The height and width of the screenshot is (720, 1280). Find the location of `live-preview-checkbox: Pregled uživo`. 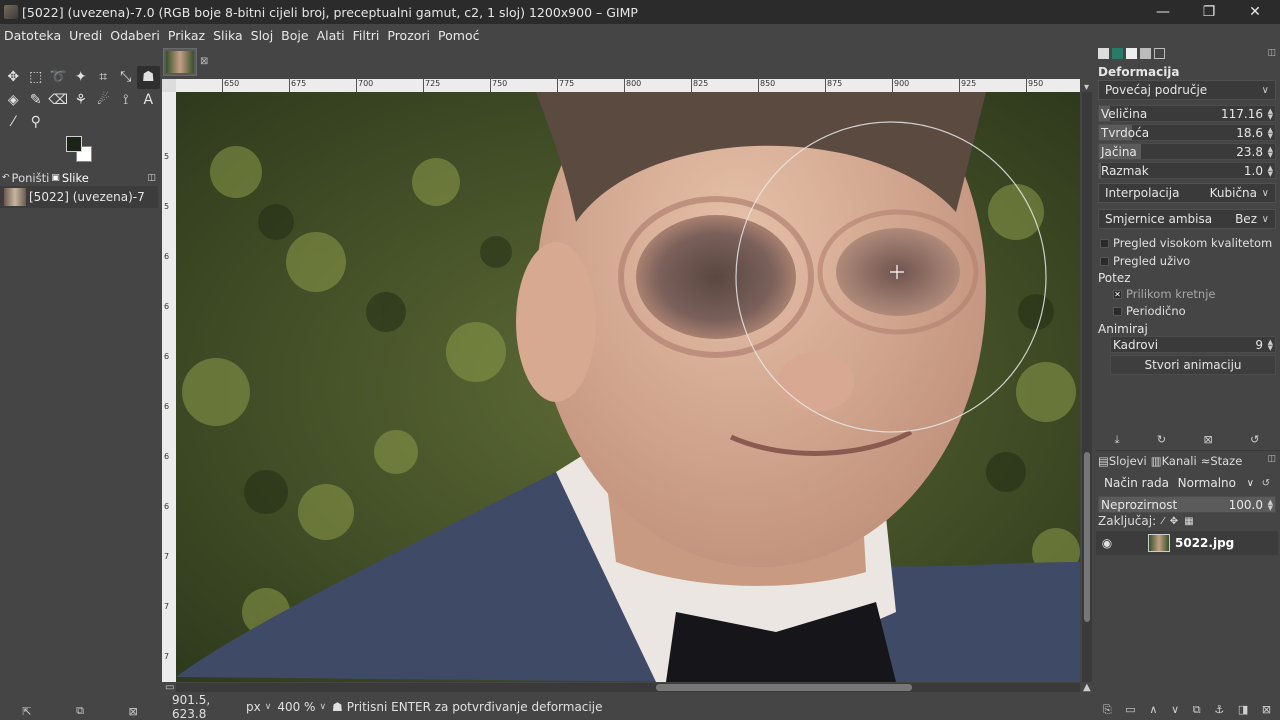

live-preview-checkbox: Pregled uživo is located at coordinates (1145, 261).